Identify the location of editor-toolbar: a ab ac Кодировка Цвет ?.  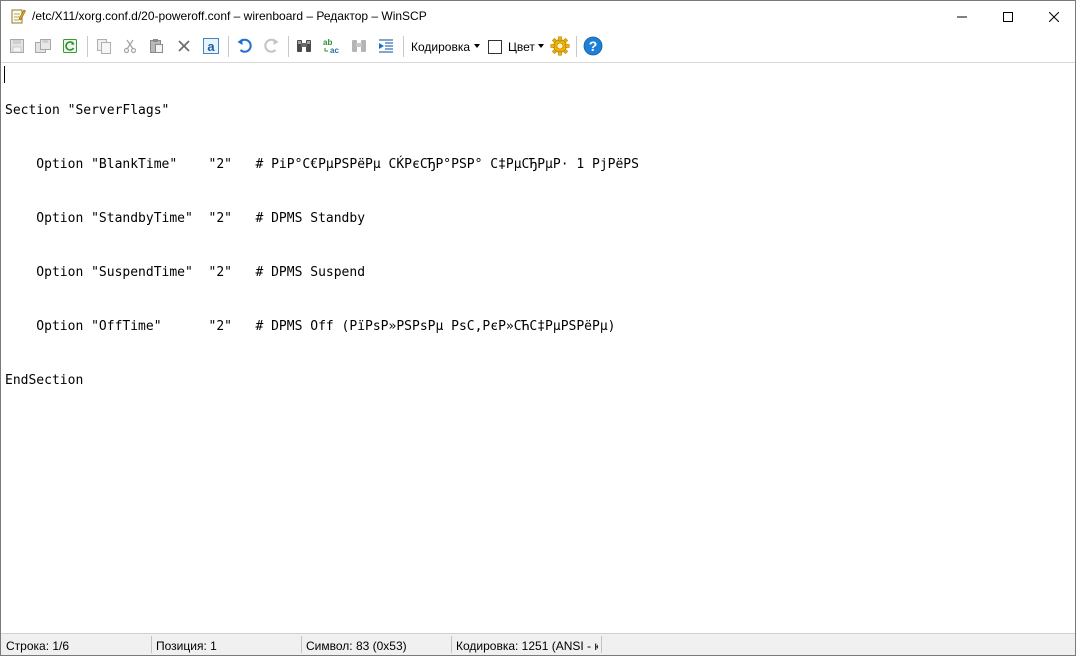
(538, 47).